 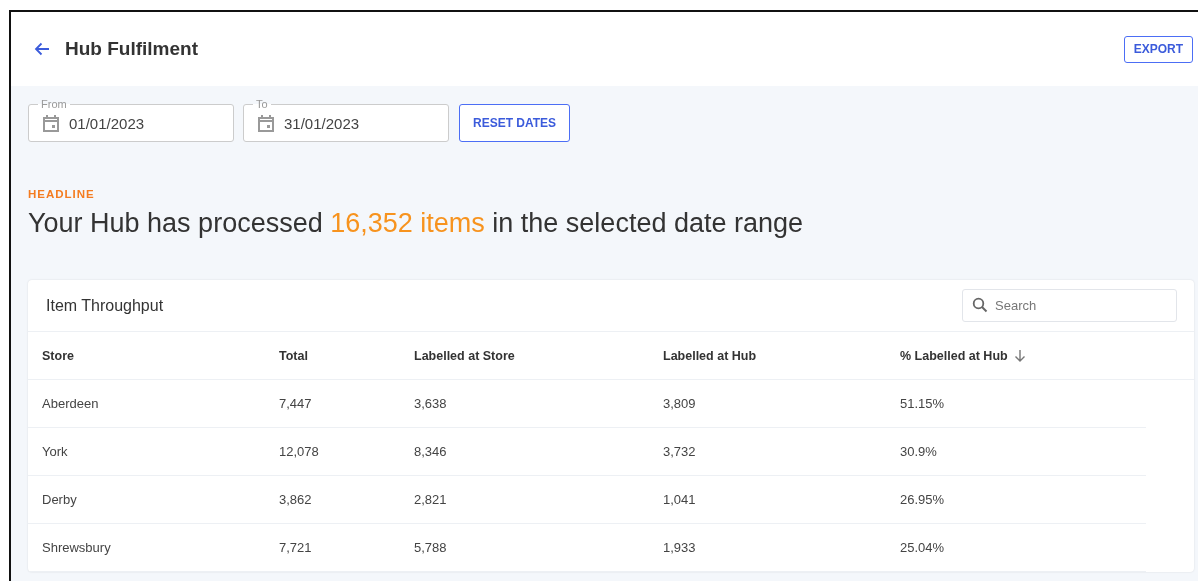 I want to click on column-header: % Labelled at Hub, so click(x=1047, y=355).